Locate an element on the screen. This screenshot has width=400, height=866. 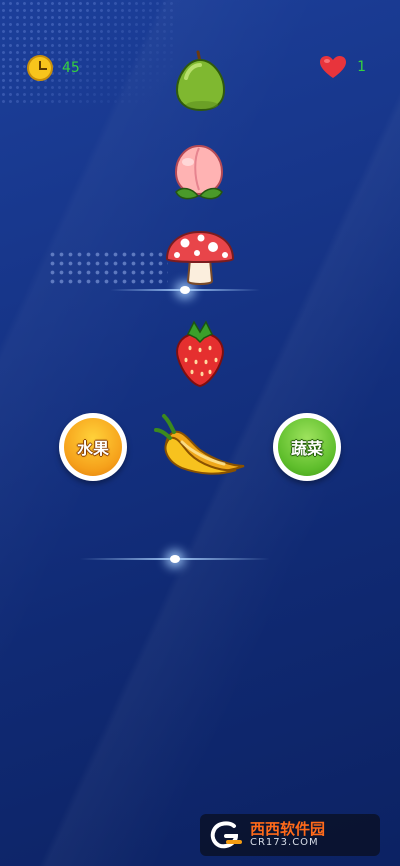
watermark-domain: CR173.COM is located at coordinates (284, 842).